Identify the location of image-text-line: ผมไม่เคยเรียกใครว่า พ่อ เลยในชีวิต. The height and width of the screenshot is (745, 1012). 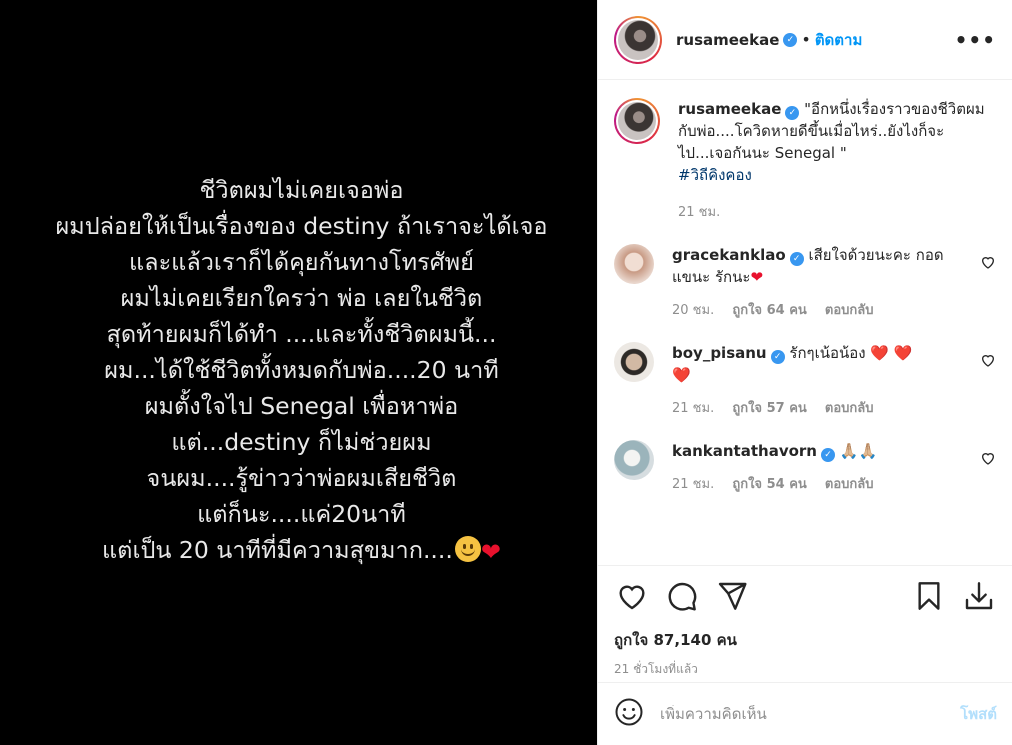
(301, 297).